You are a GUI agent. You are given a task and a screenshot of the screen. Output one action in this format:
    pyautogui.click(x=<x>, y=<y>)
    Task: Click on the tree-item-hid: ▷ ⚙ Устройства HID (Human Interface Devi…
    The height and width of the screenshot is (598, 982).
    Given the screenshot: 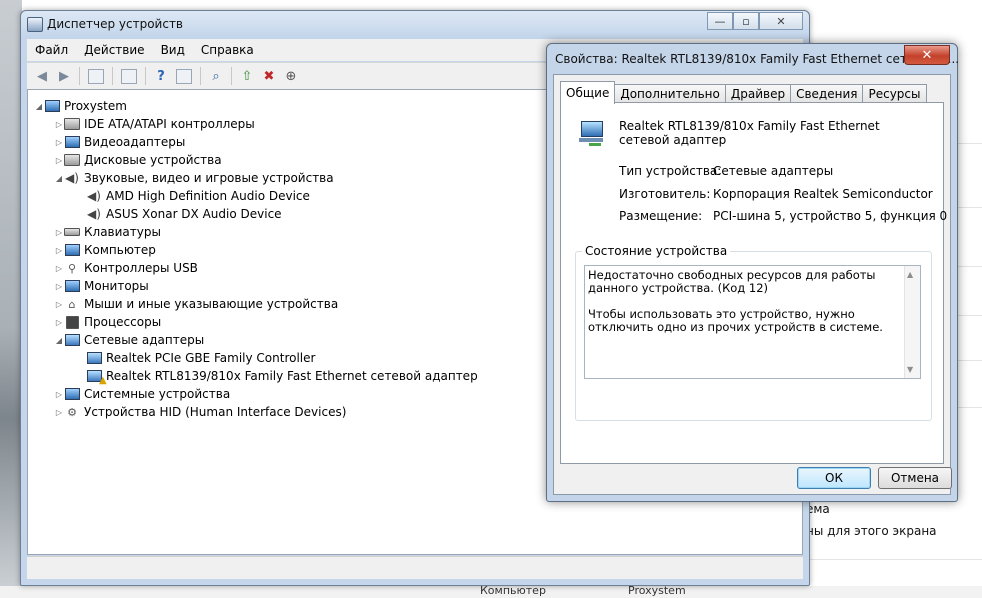 What is the action you would take?
    pyautogui.click(x=200, y=412)
    